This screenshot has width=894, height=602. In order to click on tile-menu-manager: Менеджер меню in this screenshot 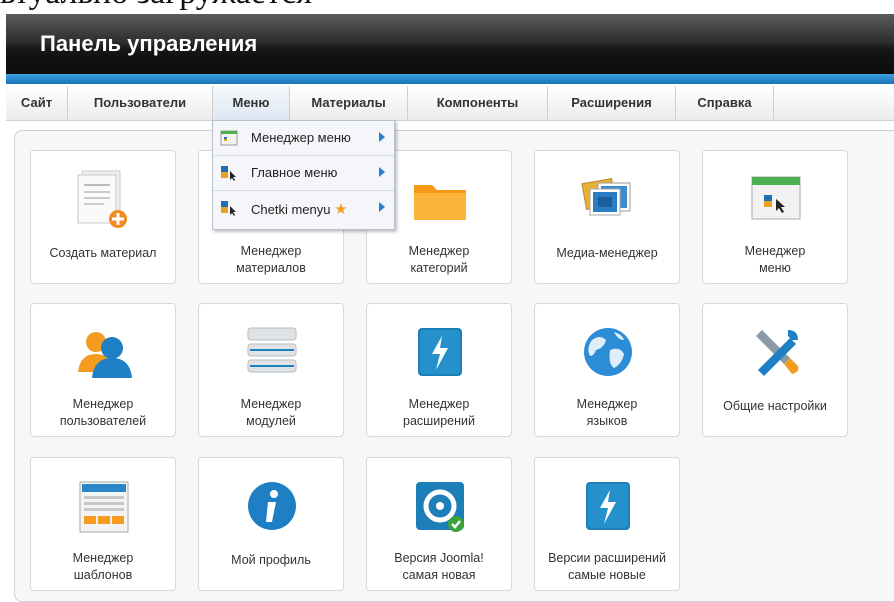, I will do `click(775, 217)`.